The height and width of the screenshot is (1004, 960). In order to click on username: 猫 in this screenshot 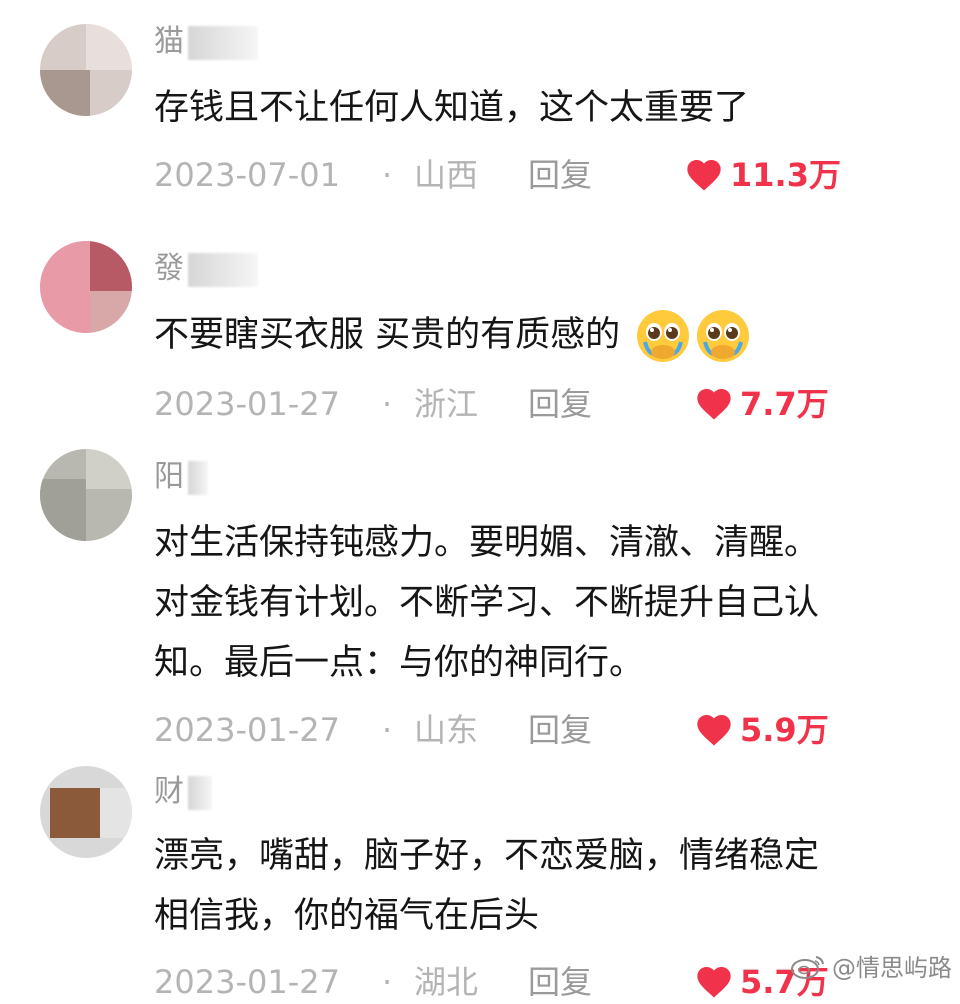, I will do `click(206, 42)`.